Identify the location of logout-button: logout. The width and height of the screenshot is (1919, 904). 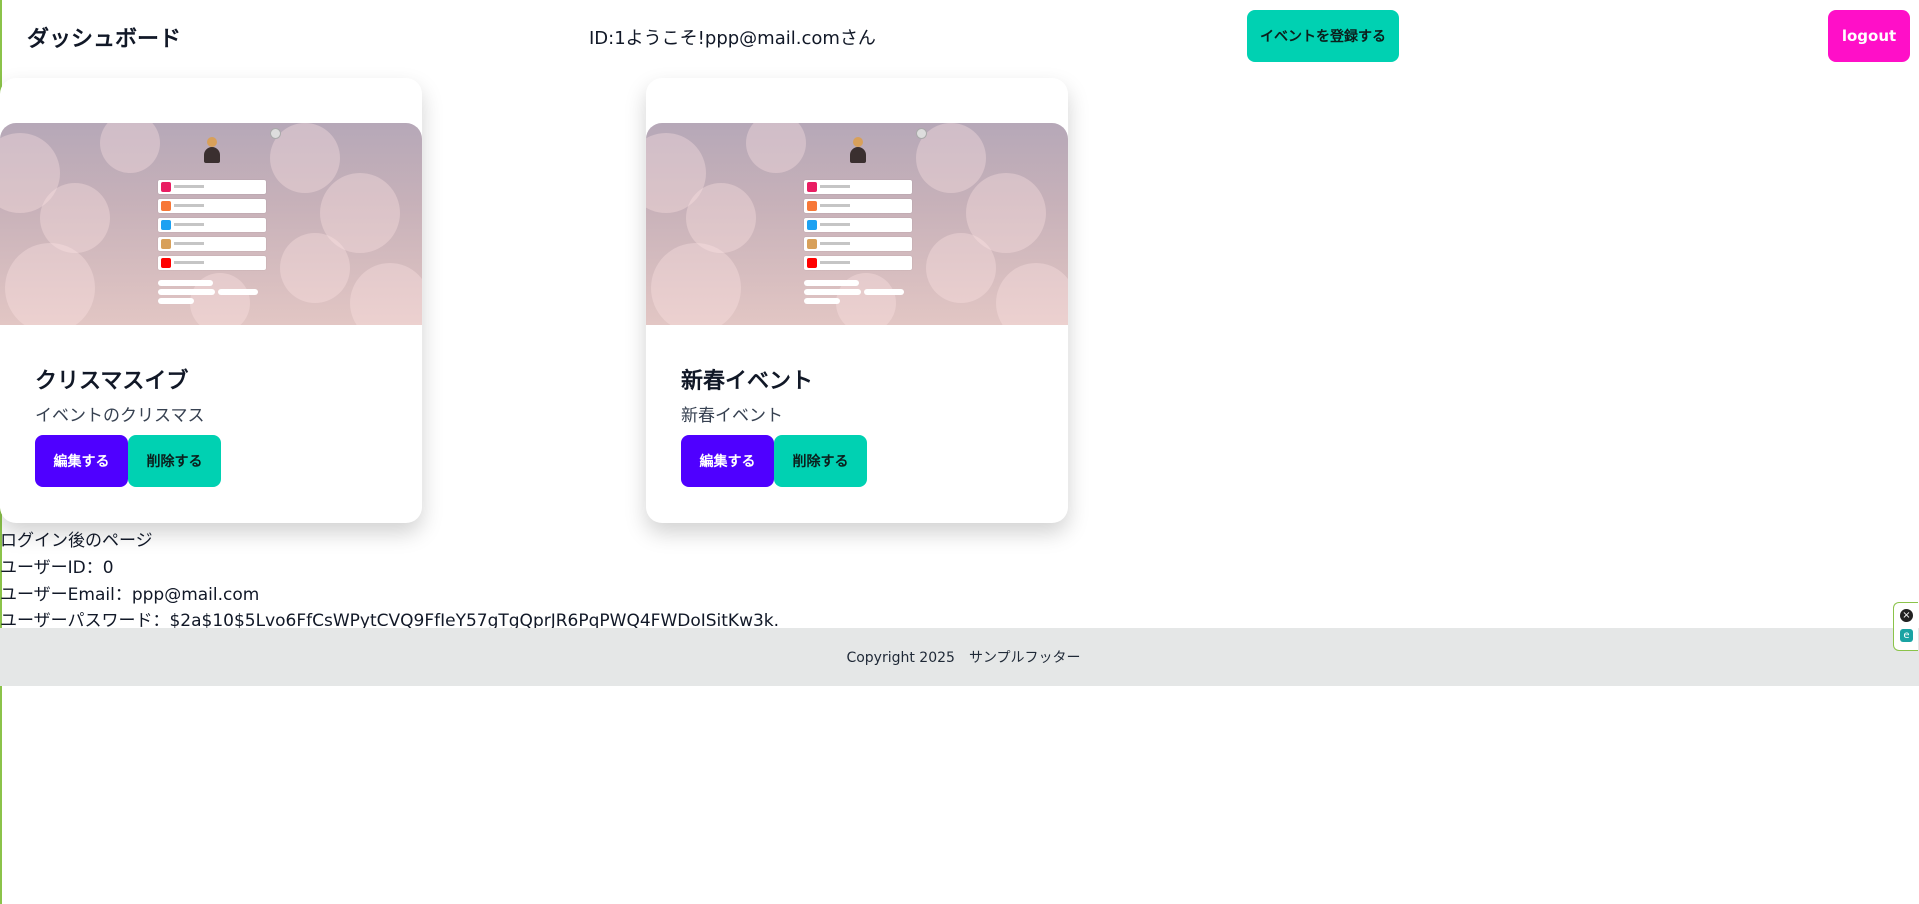
(1869, 36).